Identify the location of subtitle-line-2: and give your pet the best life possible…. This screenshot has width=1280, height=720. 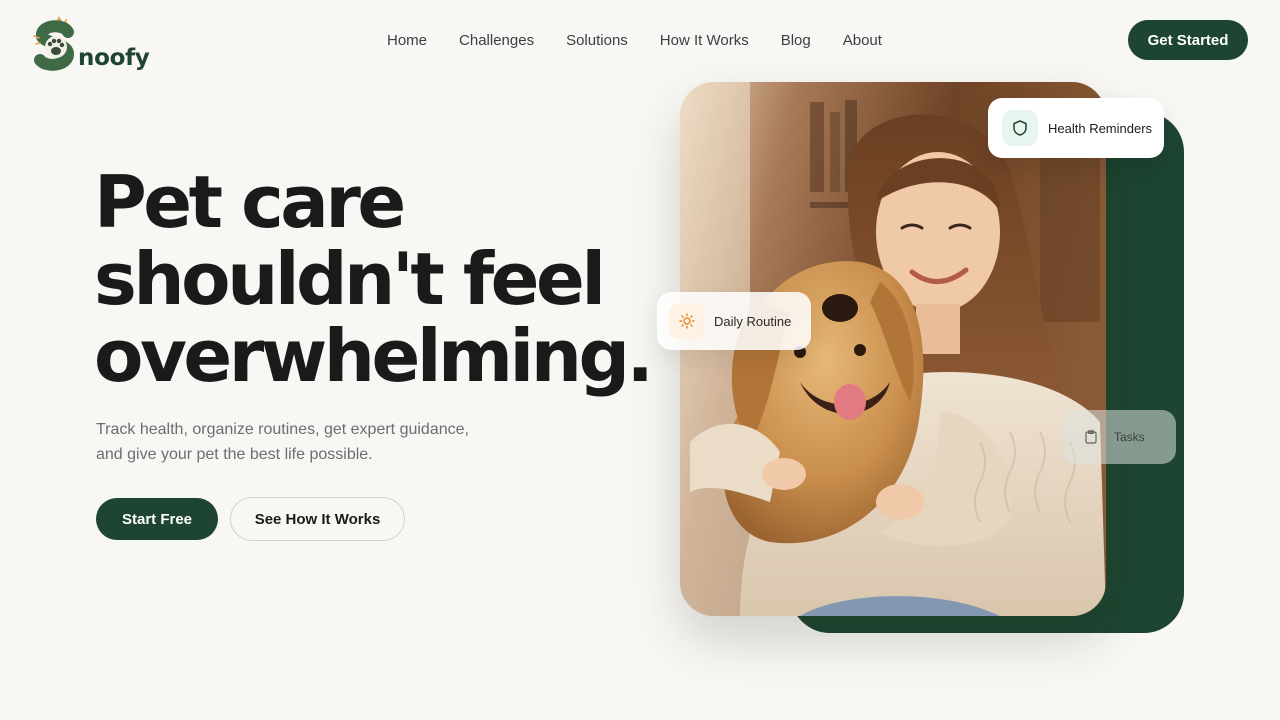
(234, 454).